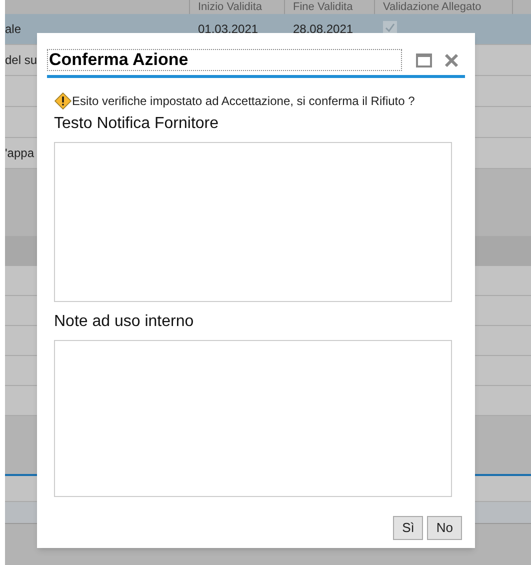  I want to click on table-cell: 28.08.2021, so click(323, 29).